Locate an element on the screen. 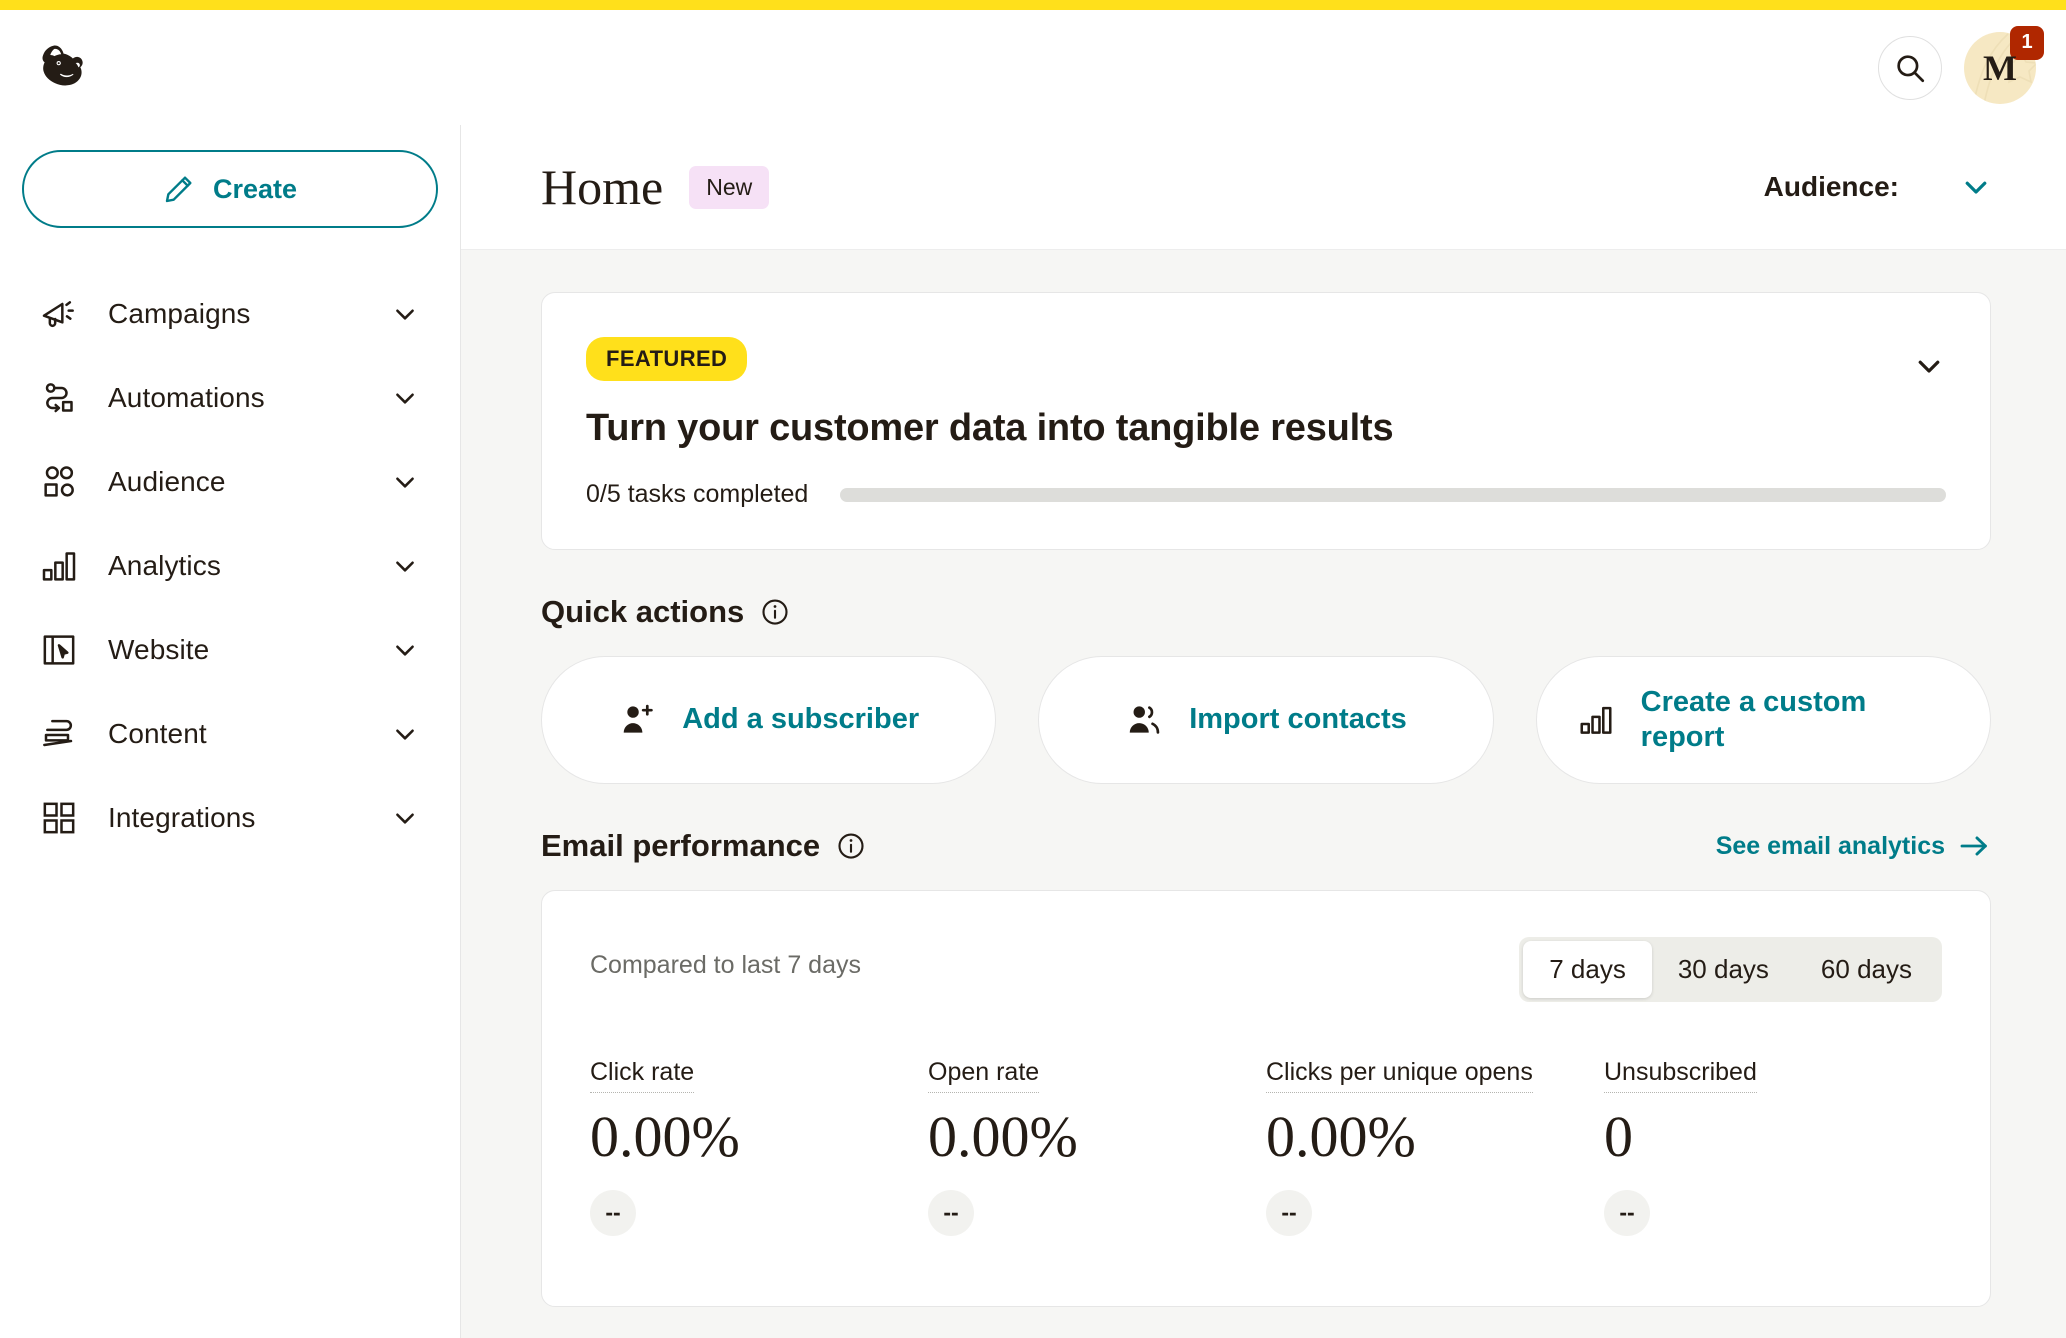  see-email-analytics-label: See email analytics is located at coordinates (1830, 845).